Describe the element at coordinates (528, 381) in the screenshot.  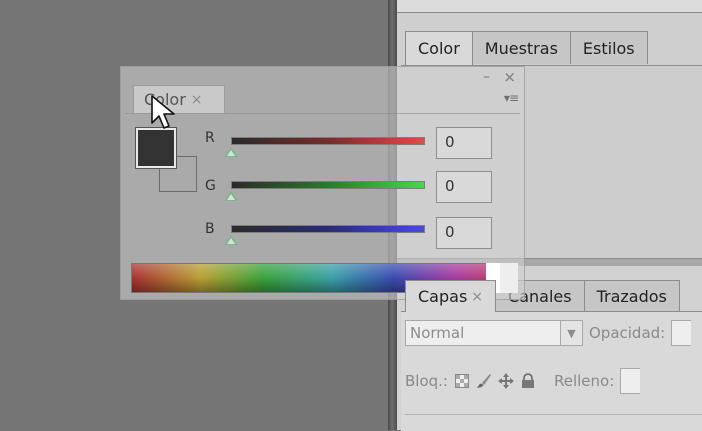
I see `lock-icon` at that location.